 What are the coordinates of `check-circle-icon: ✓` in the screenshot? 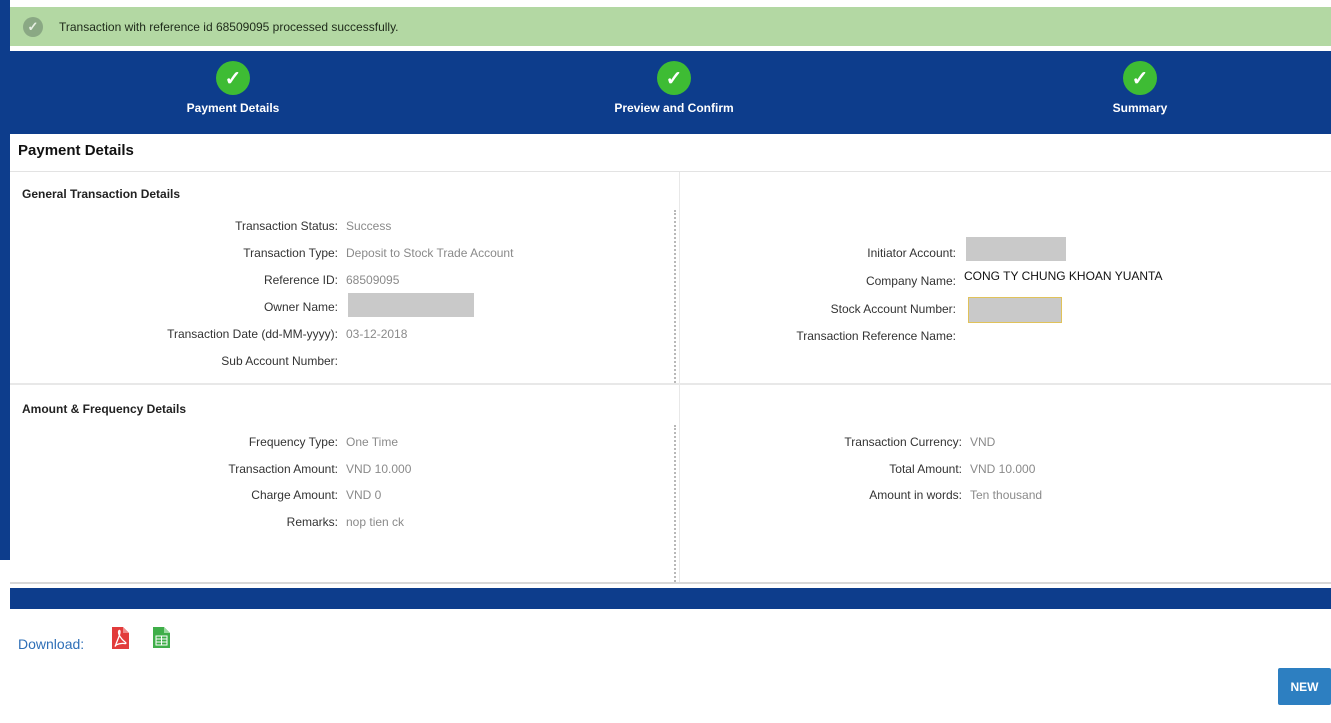 It's located at (33, 26).